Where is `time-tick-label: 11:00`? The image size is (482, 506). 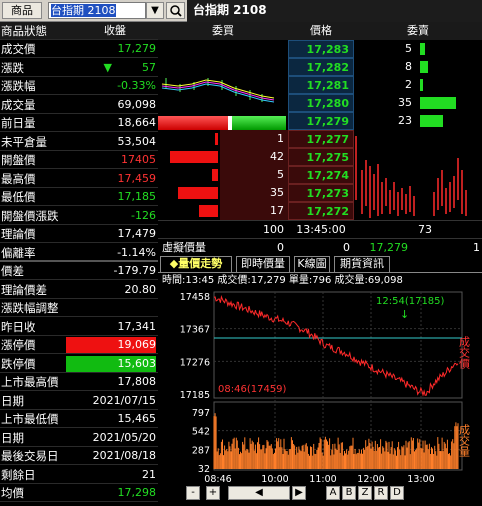
time-tick-label: 11:00 is located at coordinates (322, 479).